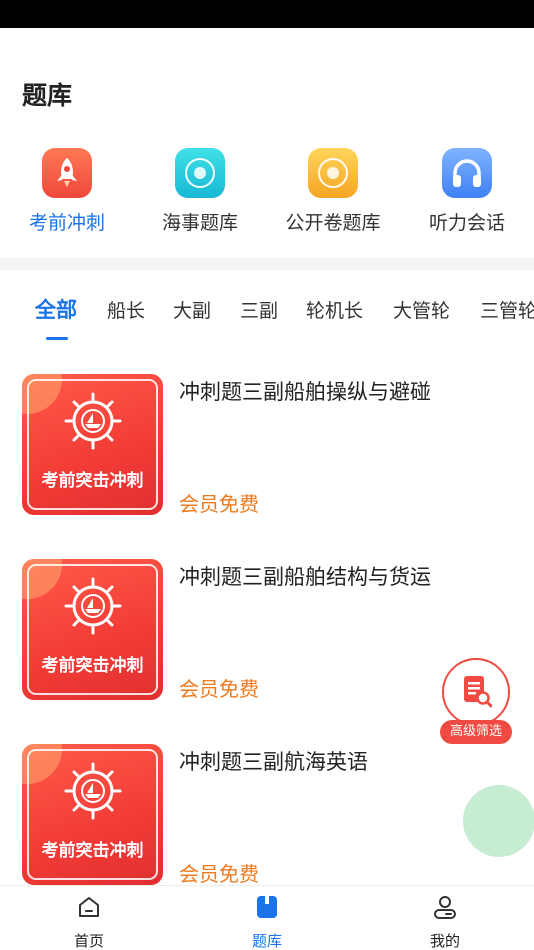 The height and width of the screenshot is (950, 534). I want to click on headphones-icon, so click(467, 173).